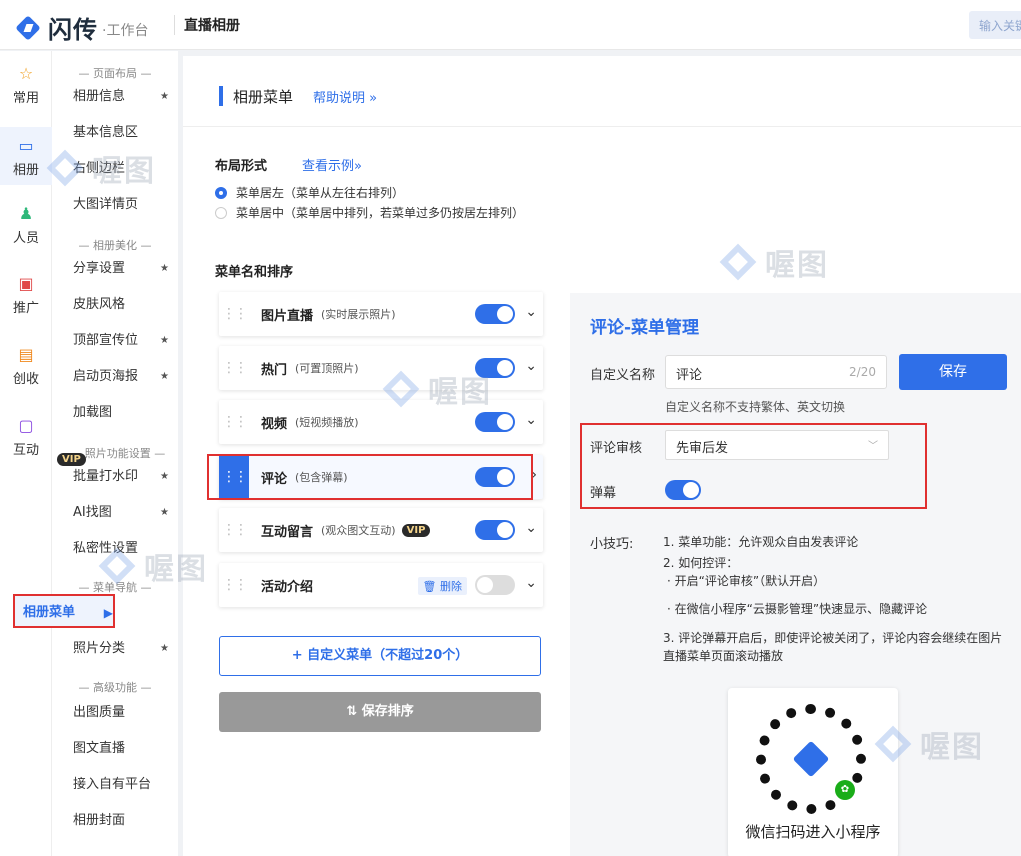  I want to click on chat-icon: ▢, so click(26, 425).